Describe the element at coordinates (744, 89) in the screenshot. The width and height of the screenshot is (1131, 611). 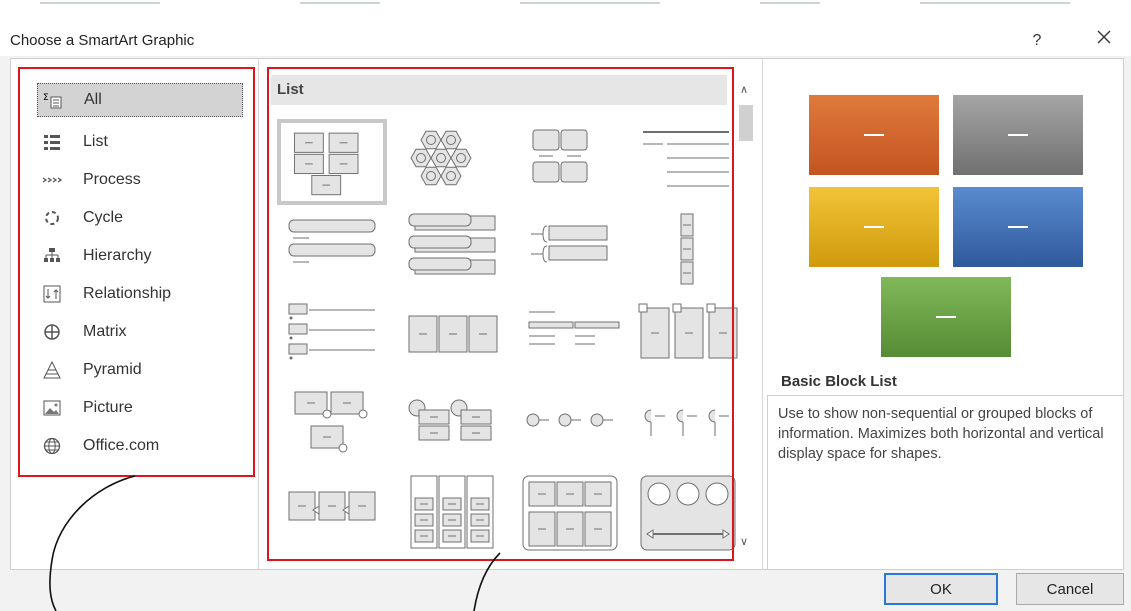
I see `scroll-up-icon: ∧` at that location.